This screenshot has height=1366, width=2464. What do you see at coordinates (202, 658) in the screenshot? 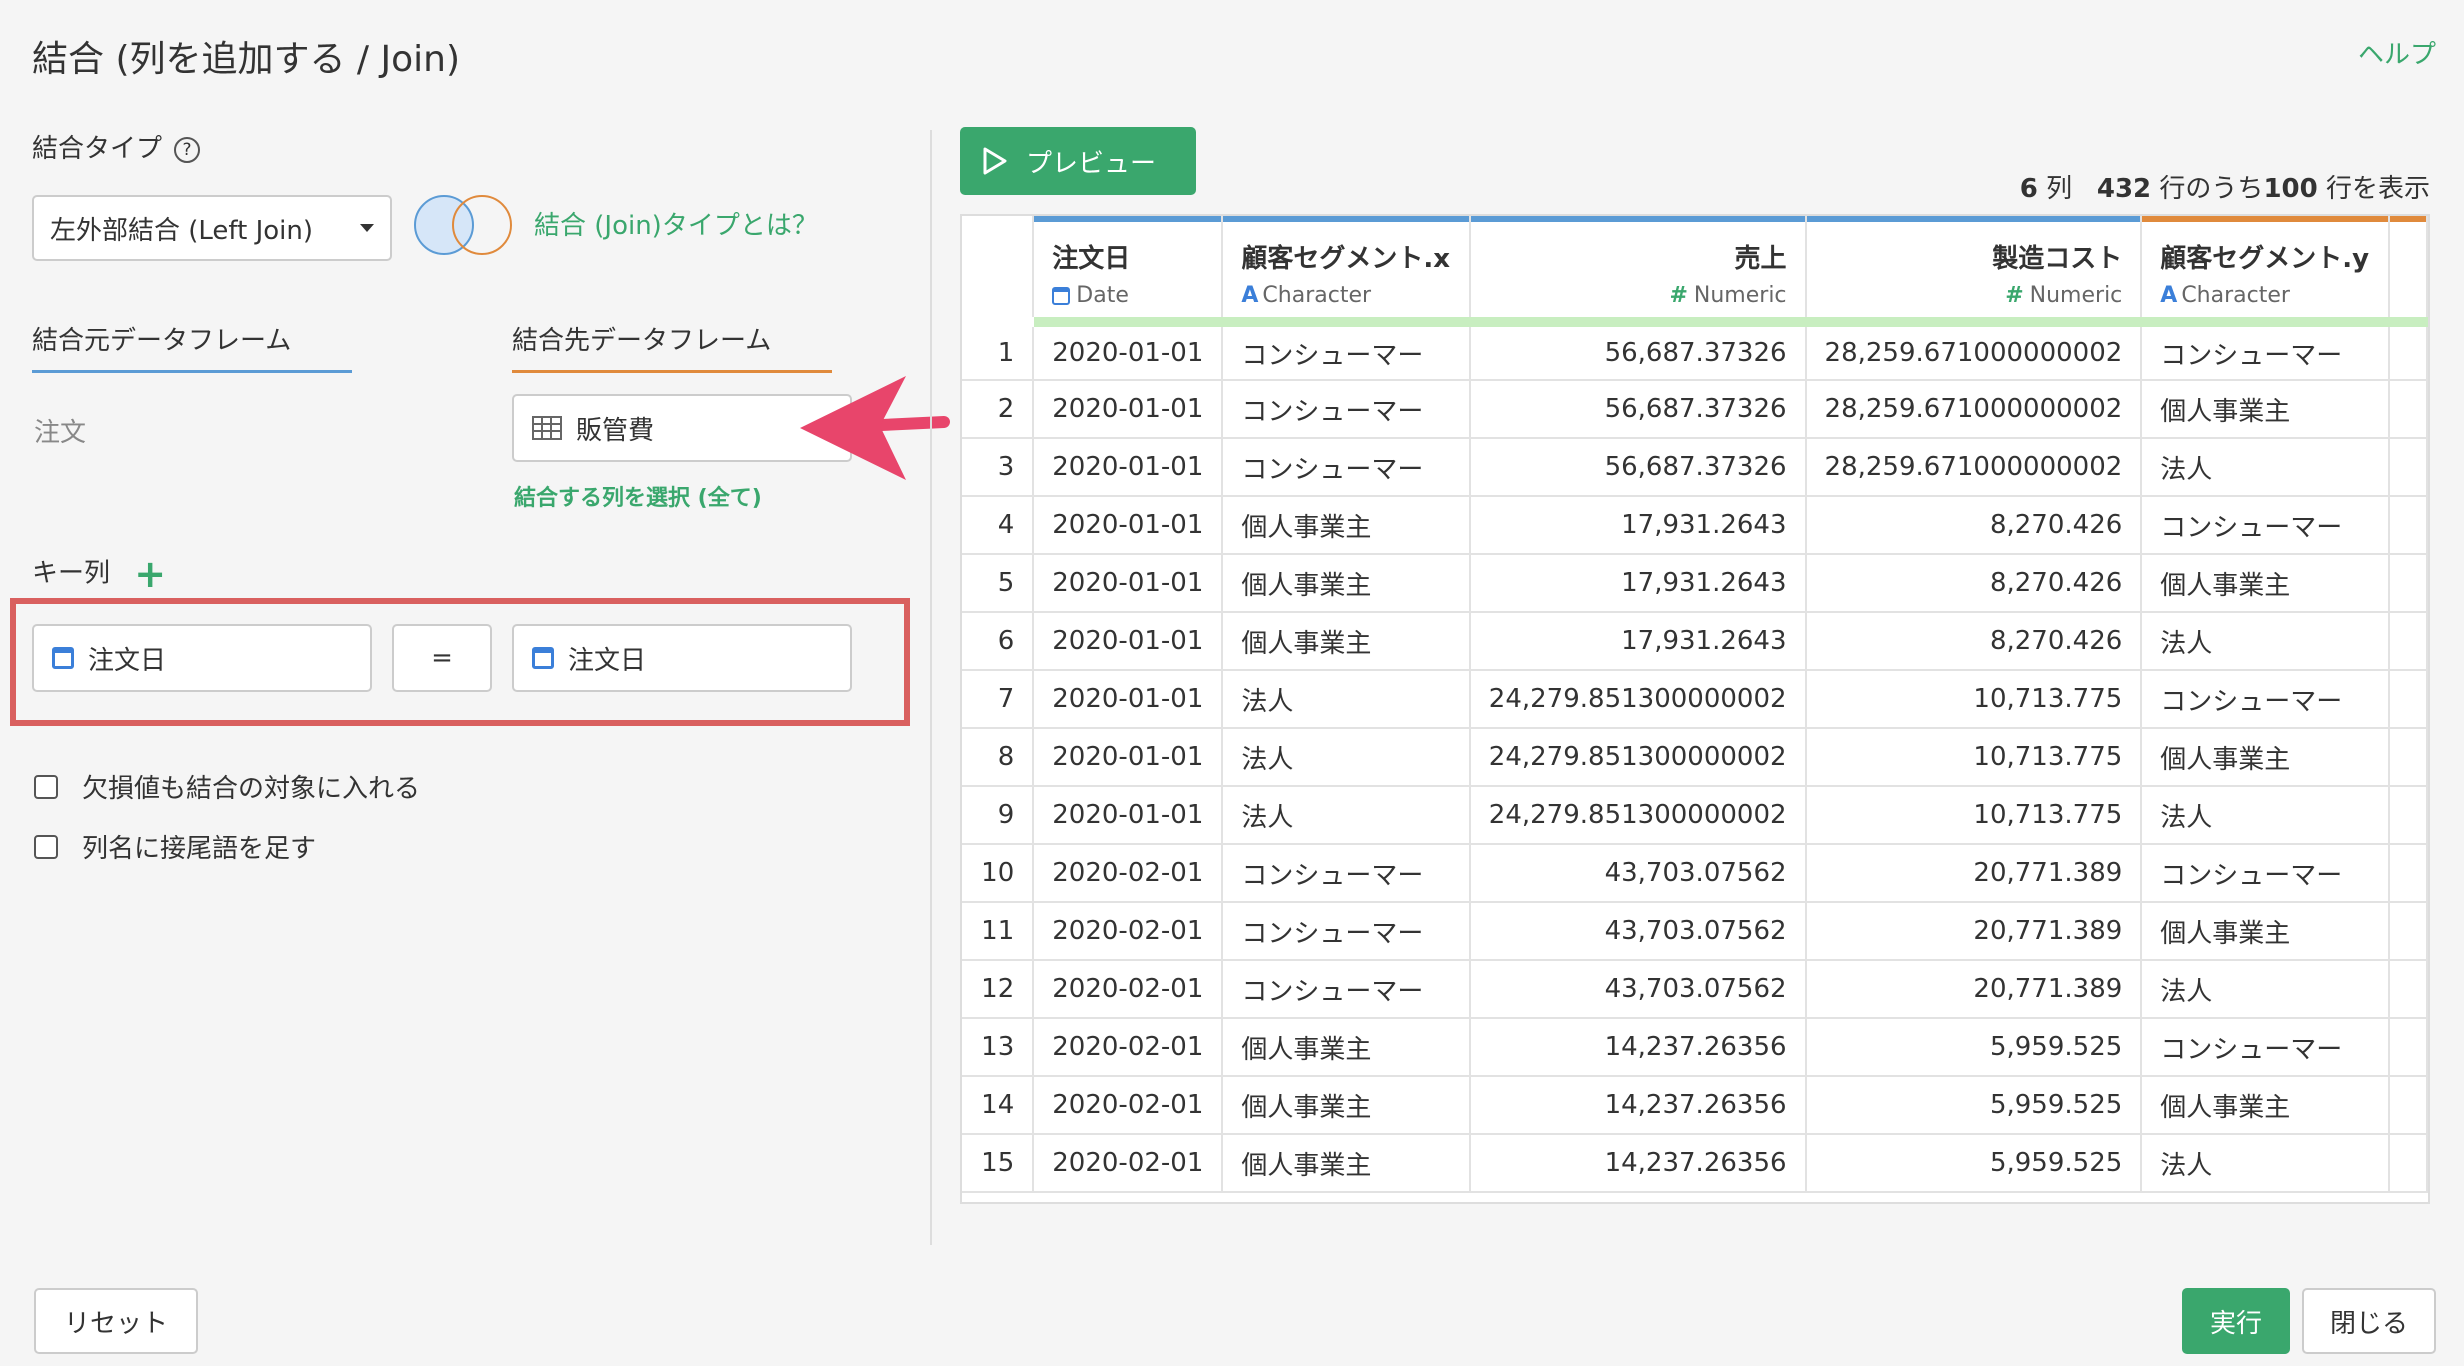
I see `left-key-select: 注文日` at bounding box center [202, 658].